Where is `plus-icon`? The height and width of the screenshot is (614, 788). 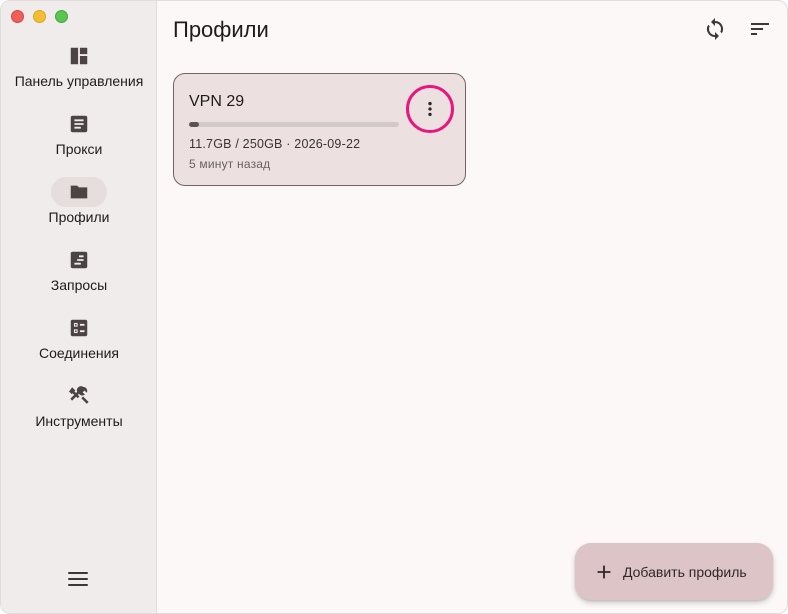
plus-icon is located at coordinates (604, 571).